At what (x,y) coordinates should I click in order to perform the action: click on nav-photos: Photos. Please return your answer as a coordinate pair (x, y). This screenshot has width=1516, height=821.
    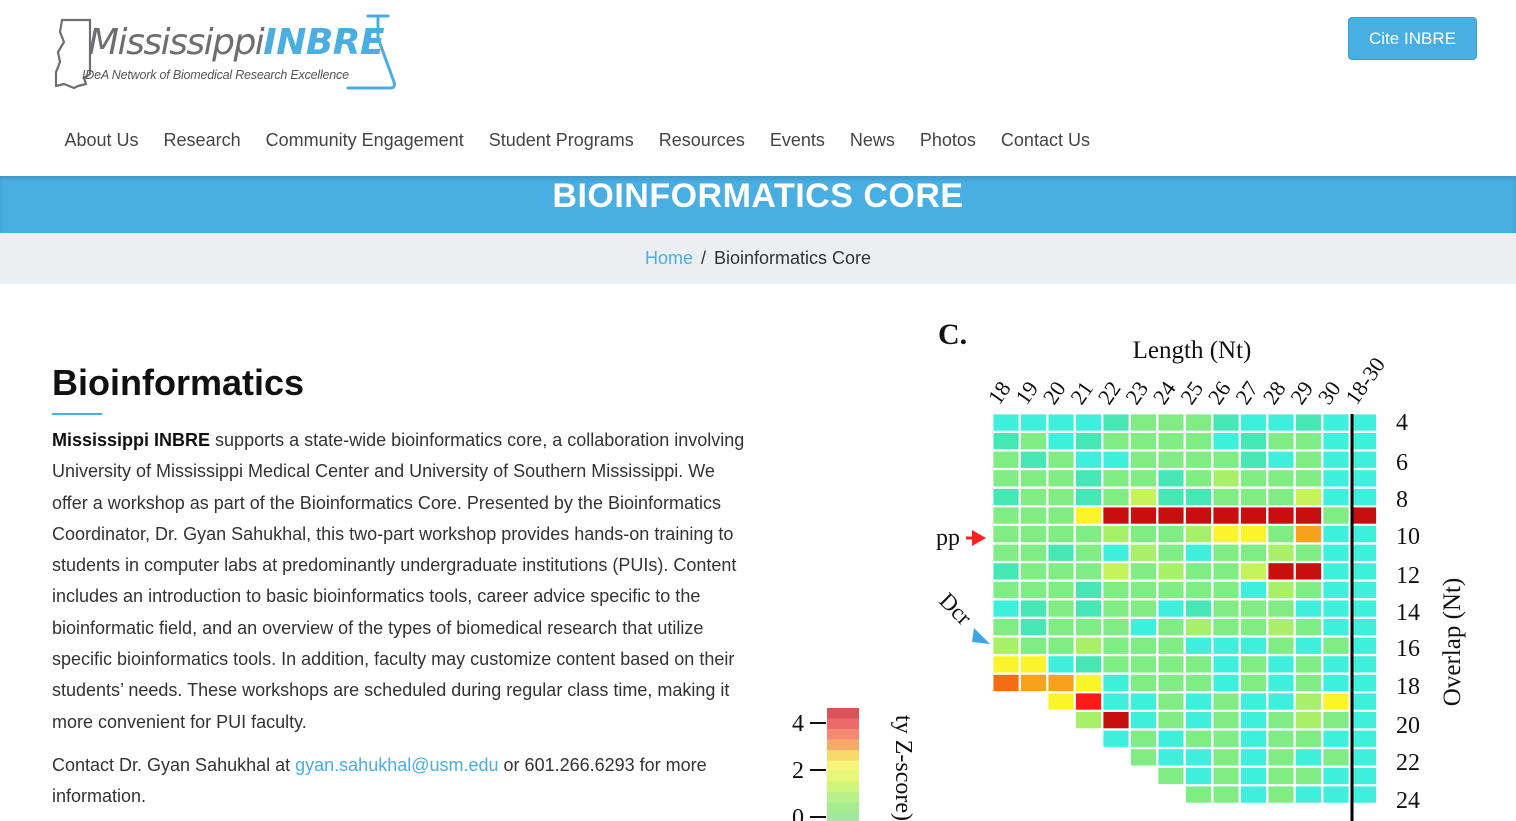
    Looking at the image, I should click on (947, 140).